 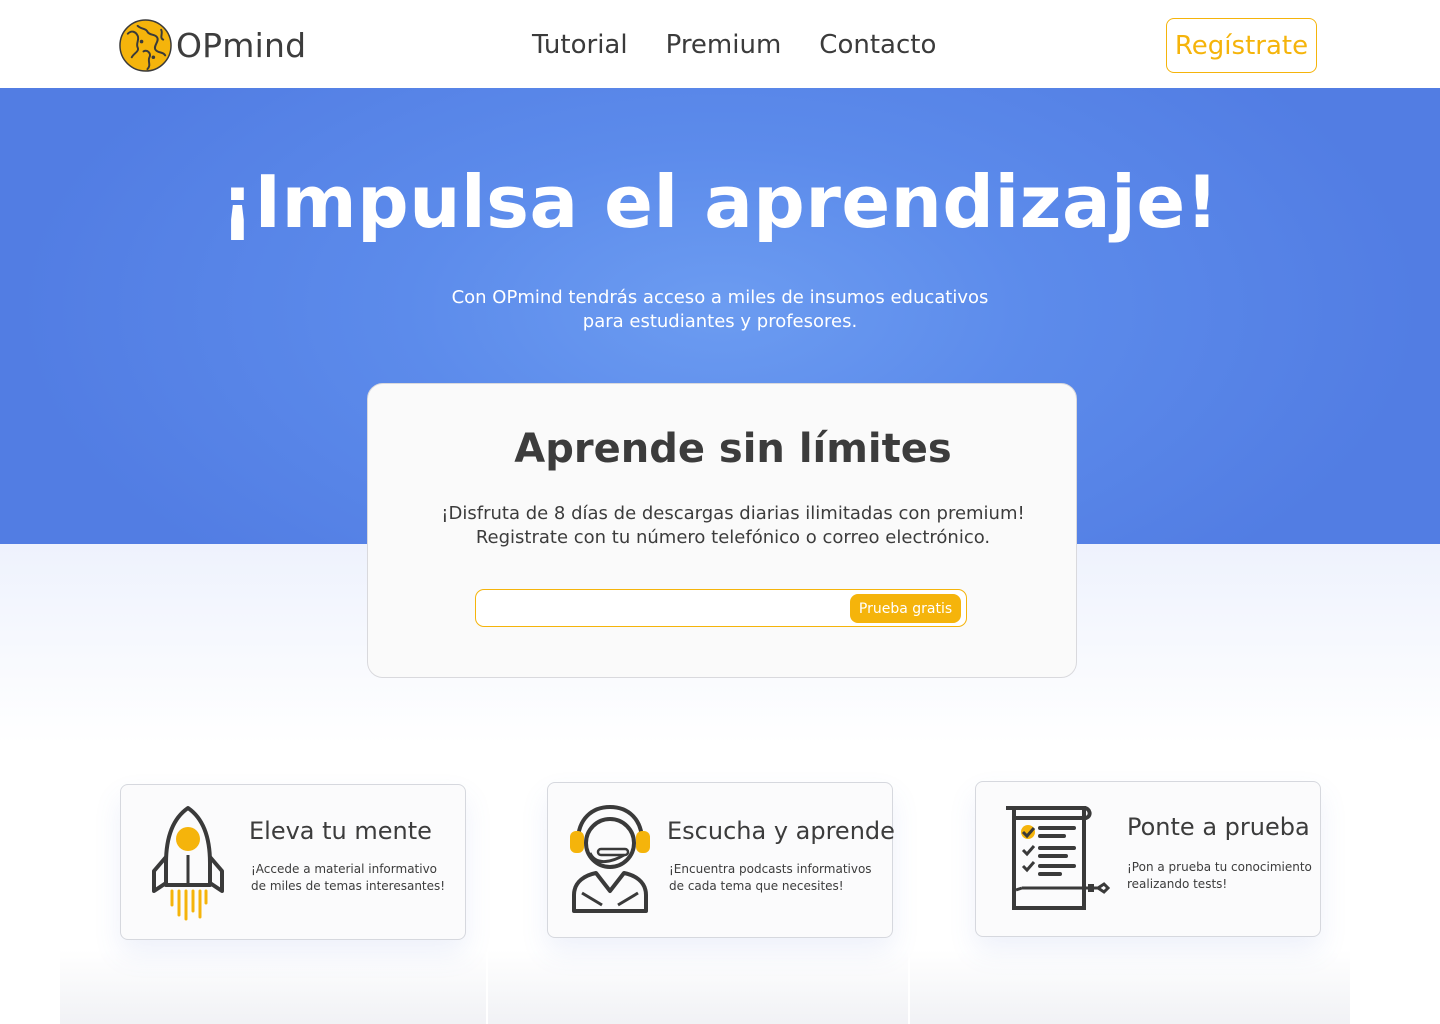 What do you see at coordinates (145, 45) in the screenshot?
I see `globe-icon` at bounding box center [145, 45].